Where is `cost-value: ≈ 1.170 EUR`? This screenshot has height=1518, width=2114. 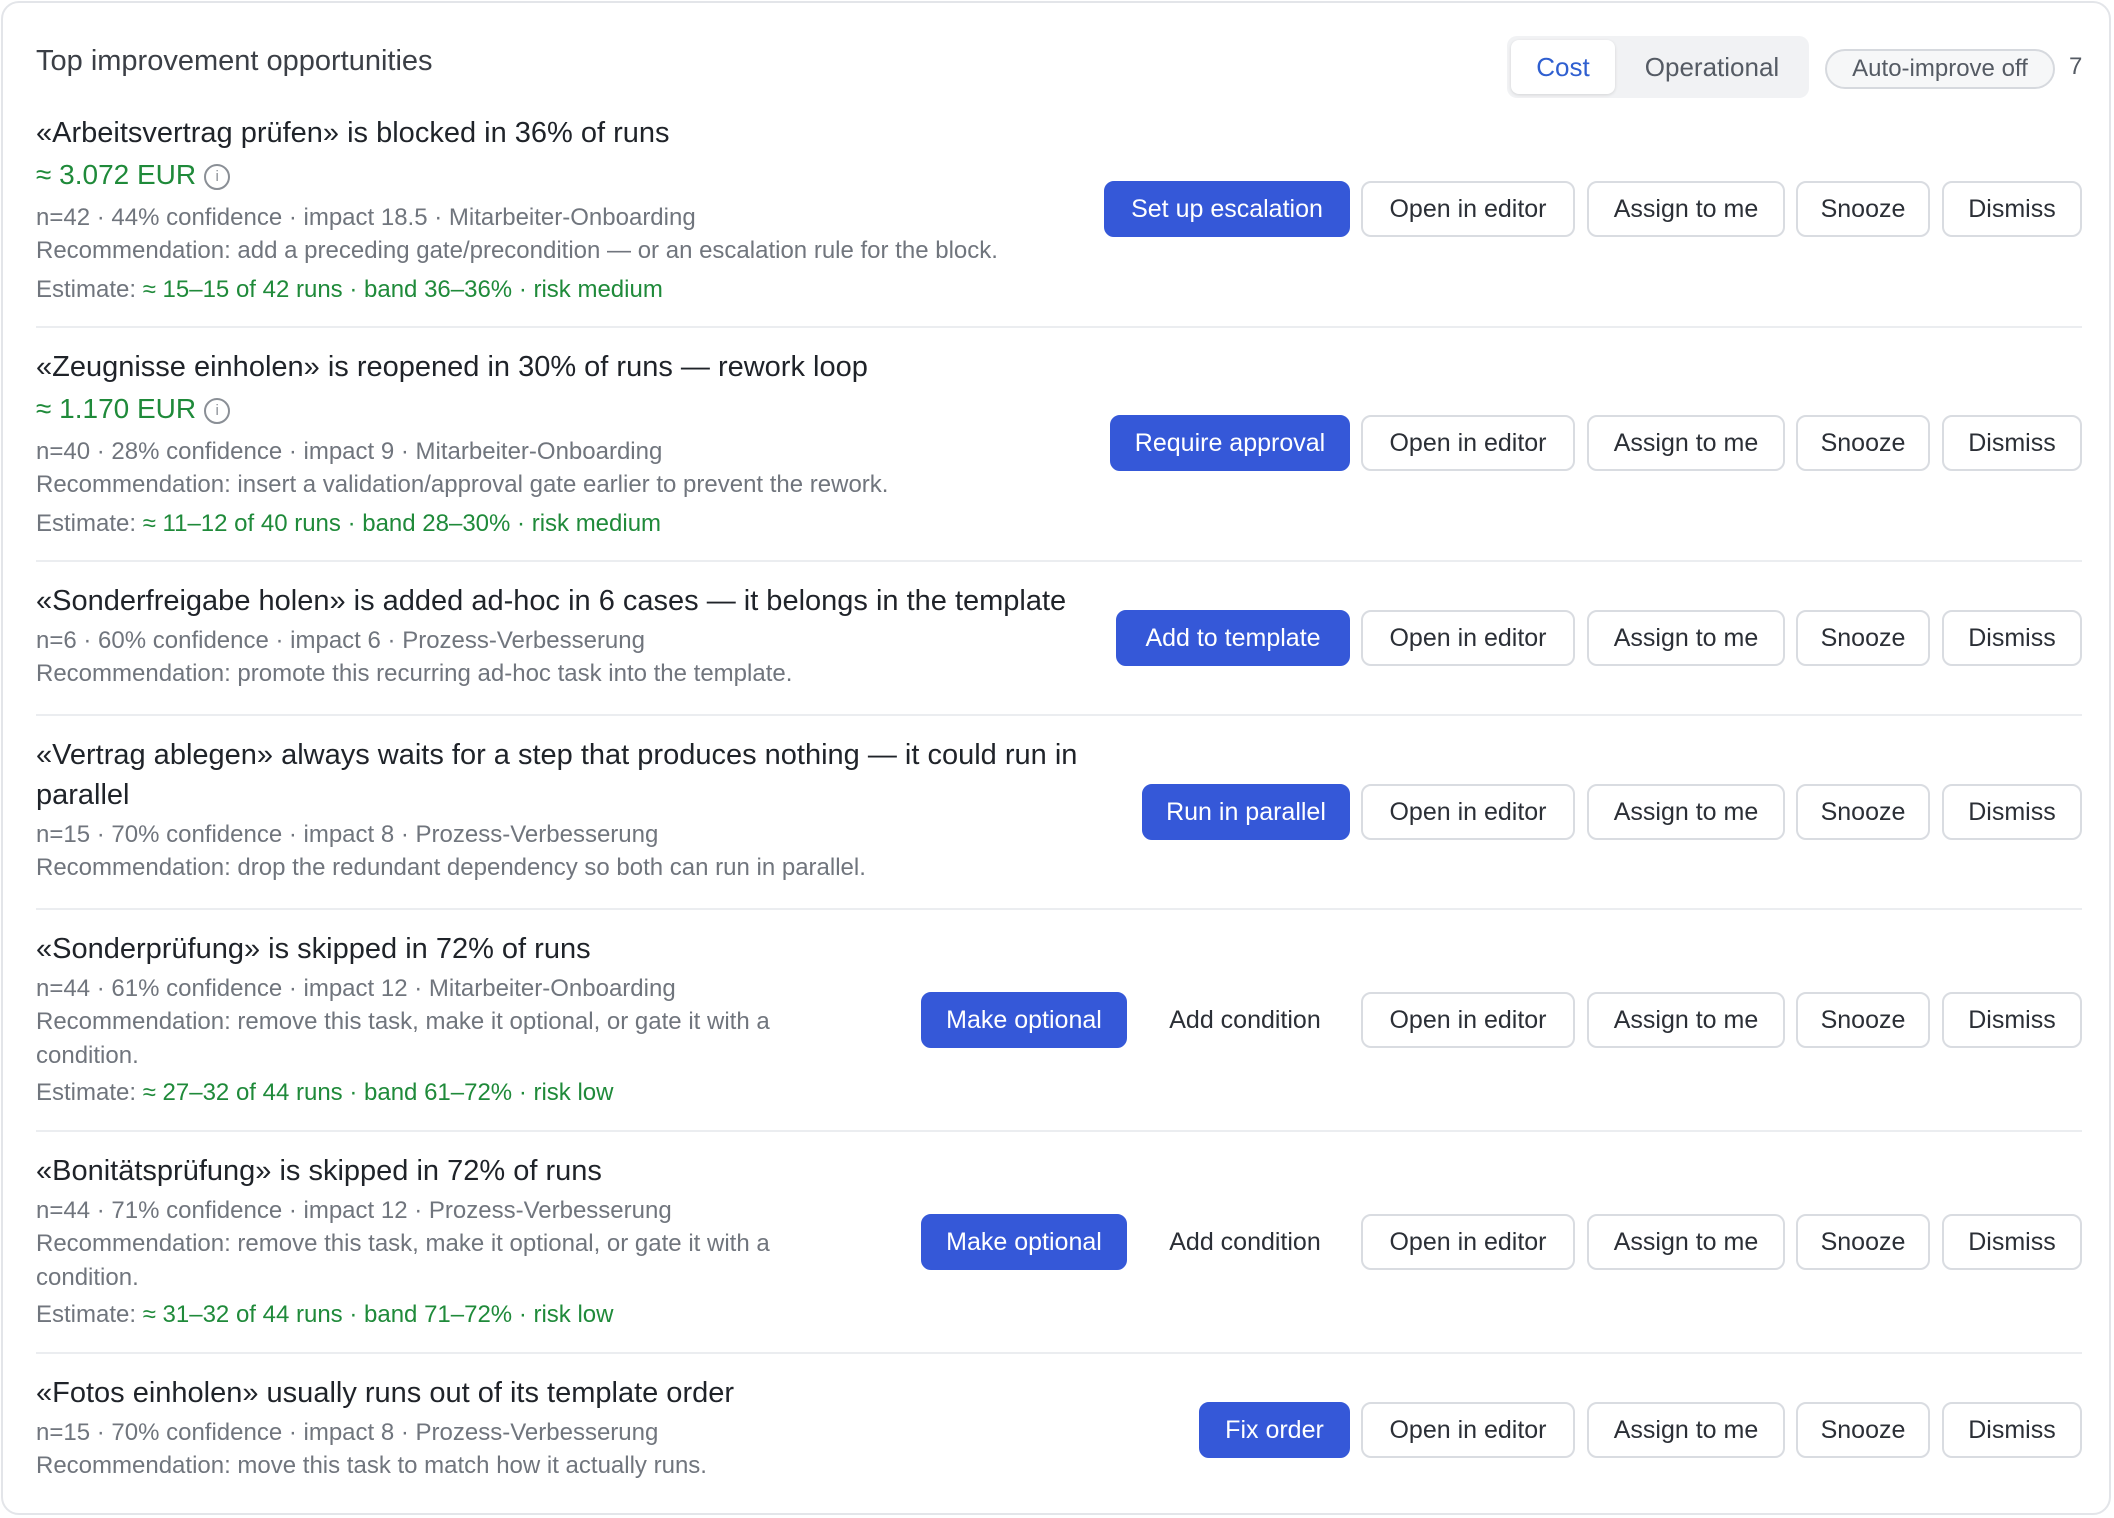
cost-value: ≈ 1.170 EUR is located at coordinates (116, 408).